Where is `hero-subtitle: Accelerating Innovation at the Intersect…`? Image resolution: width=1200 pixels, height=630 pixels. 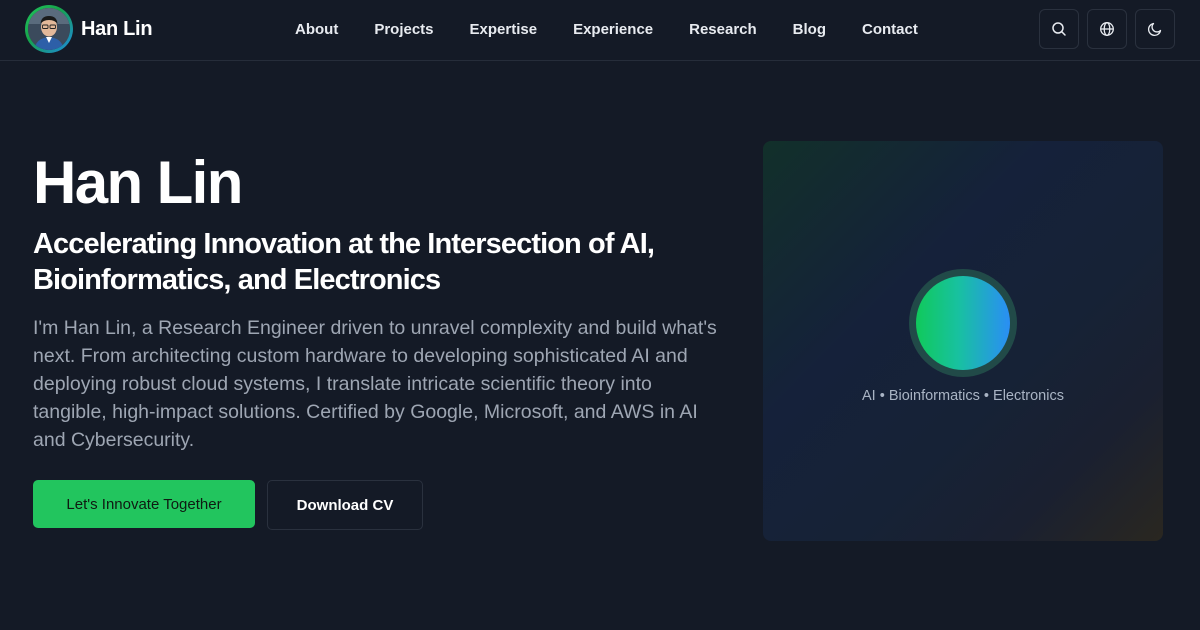 hero-subtitle: Accelerating Innovation at the Intersect… is located at coordinates (344, 262).